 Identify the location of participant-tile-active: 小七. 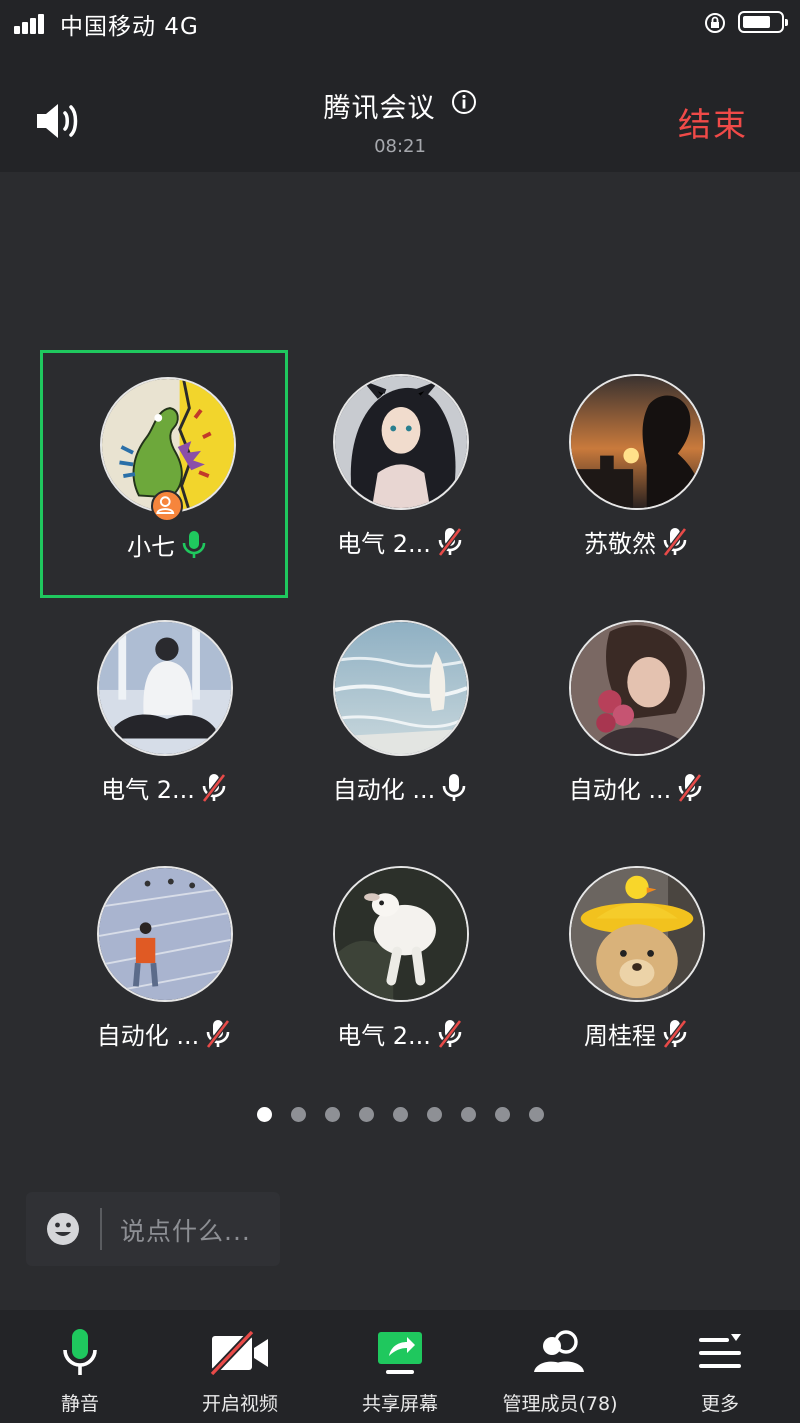
(164, 474).